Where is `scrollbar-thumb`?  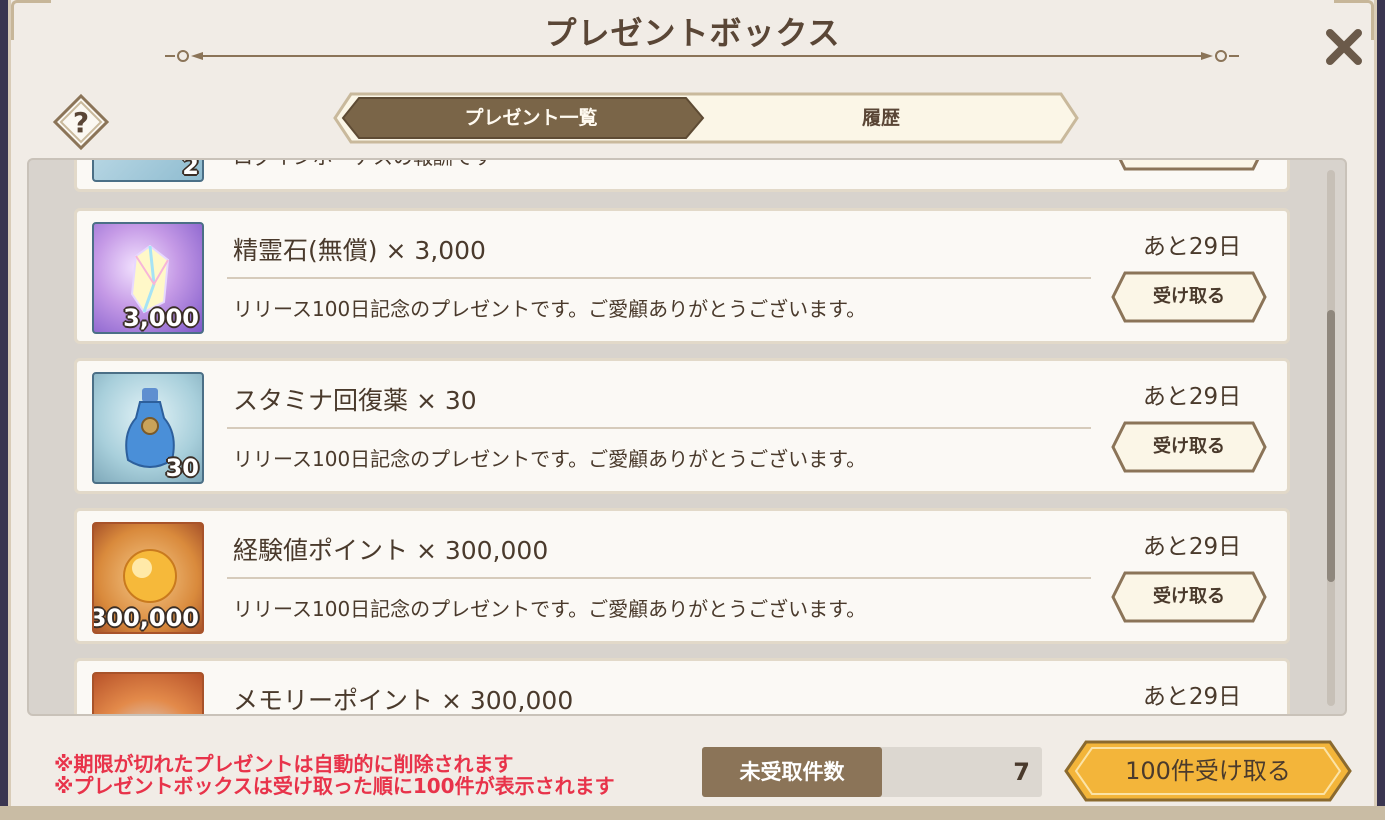
scrollbar-thumb is located at coordinates (1331, 446).